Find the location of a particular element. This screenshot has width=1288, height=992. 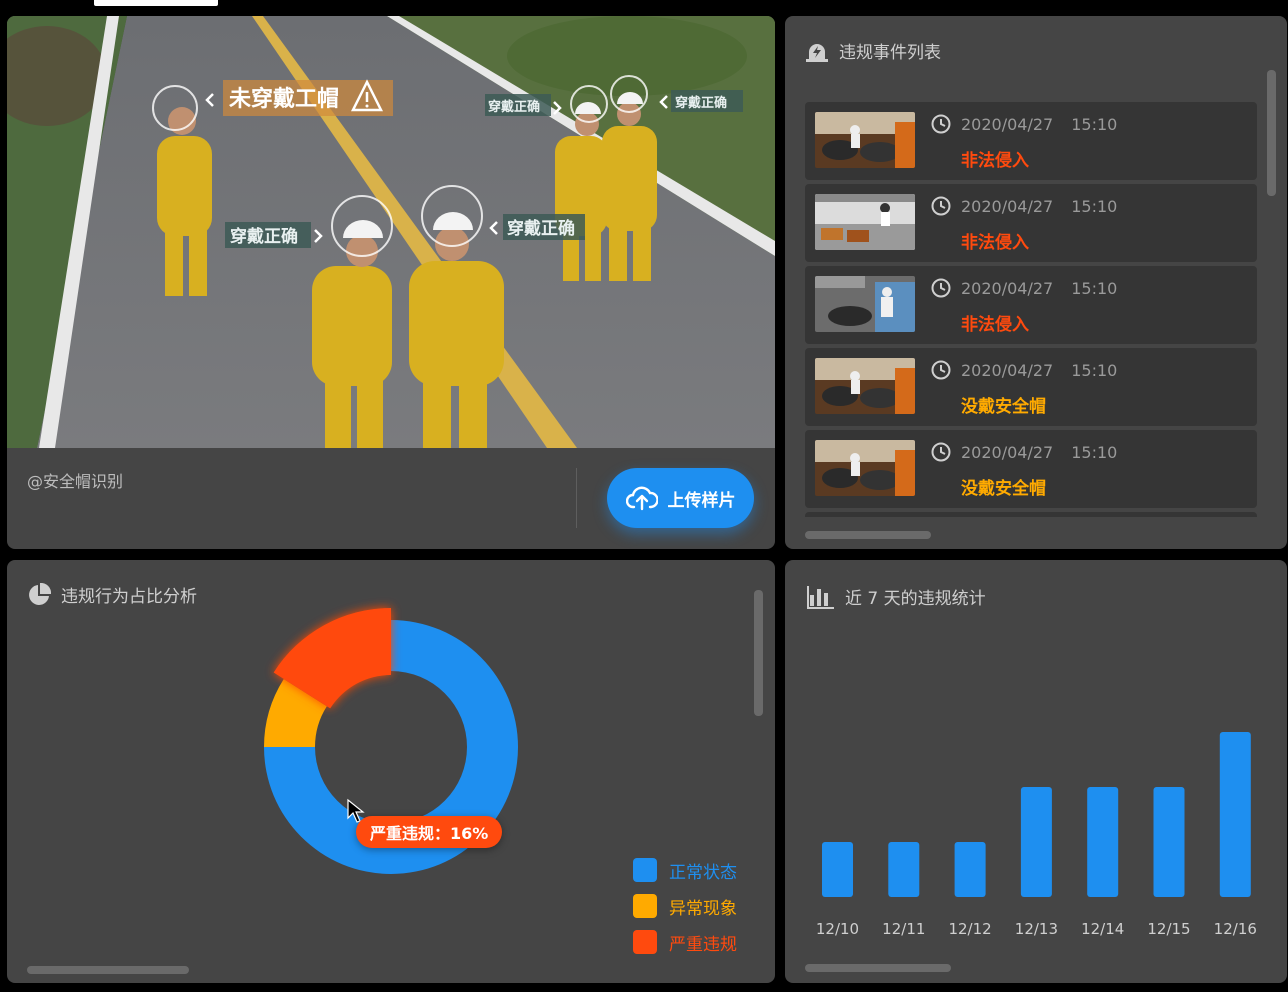

x-tick-label: 12/11 is located at coordinates (903, 929).